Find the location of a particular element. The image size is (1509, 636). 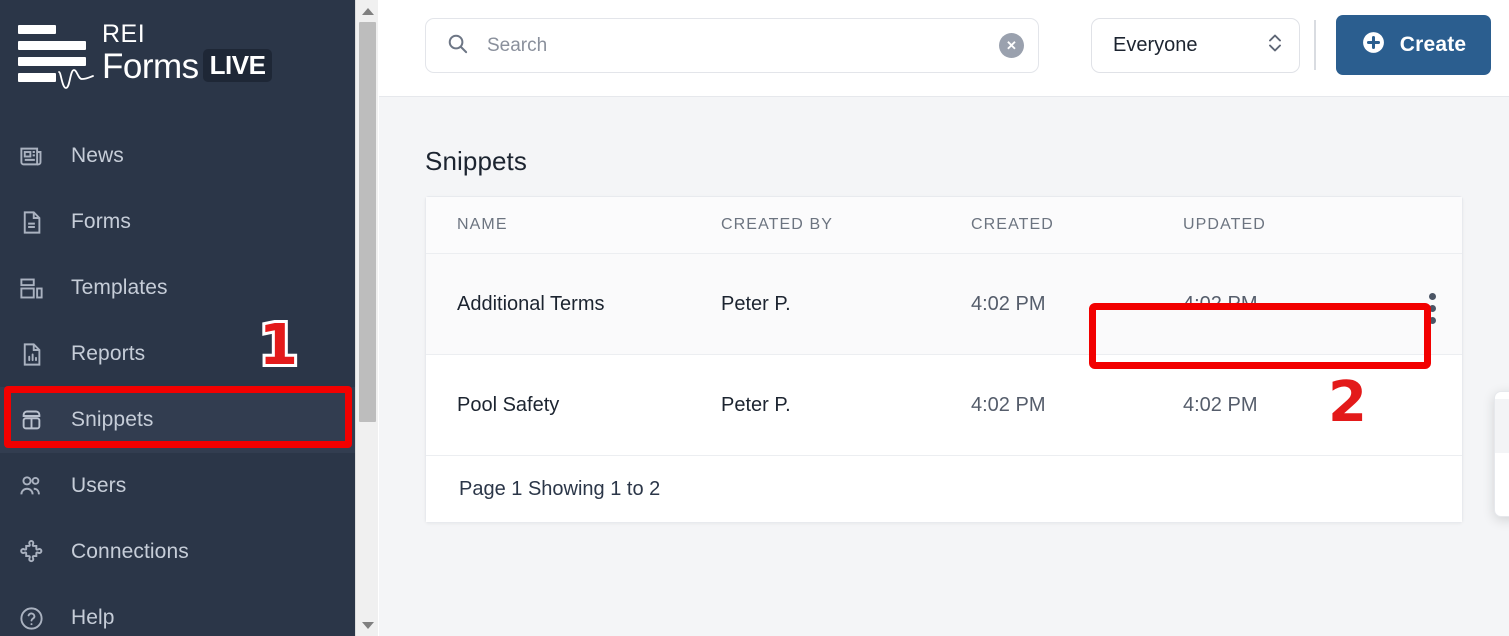

report-chart-icon is located at coordinates (37, 354).